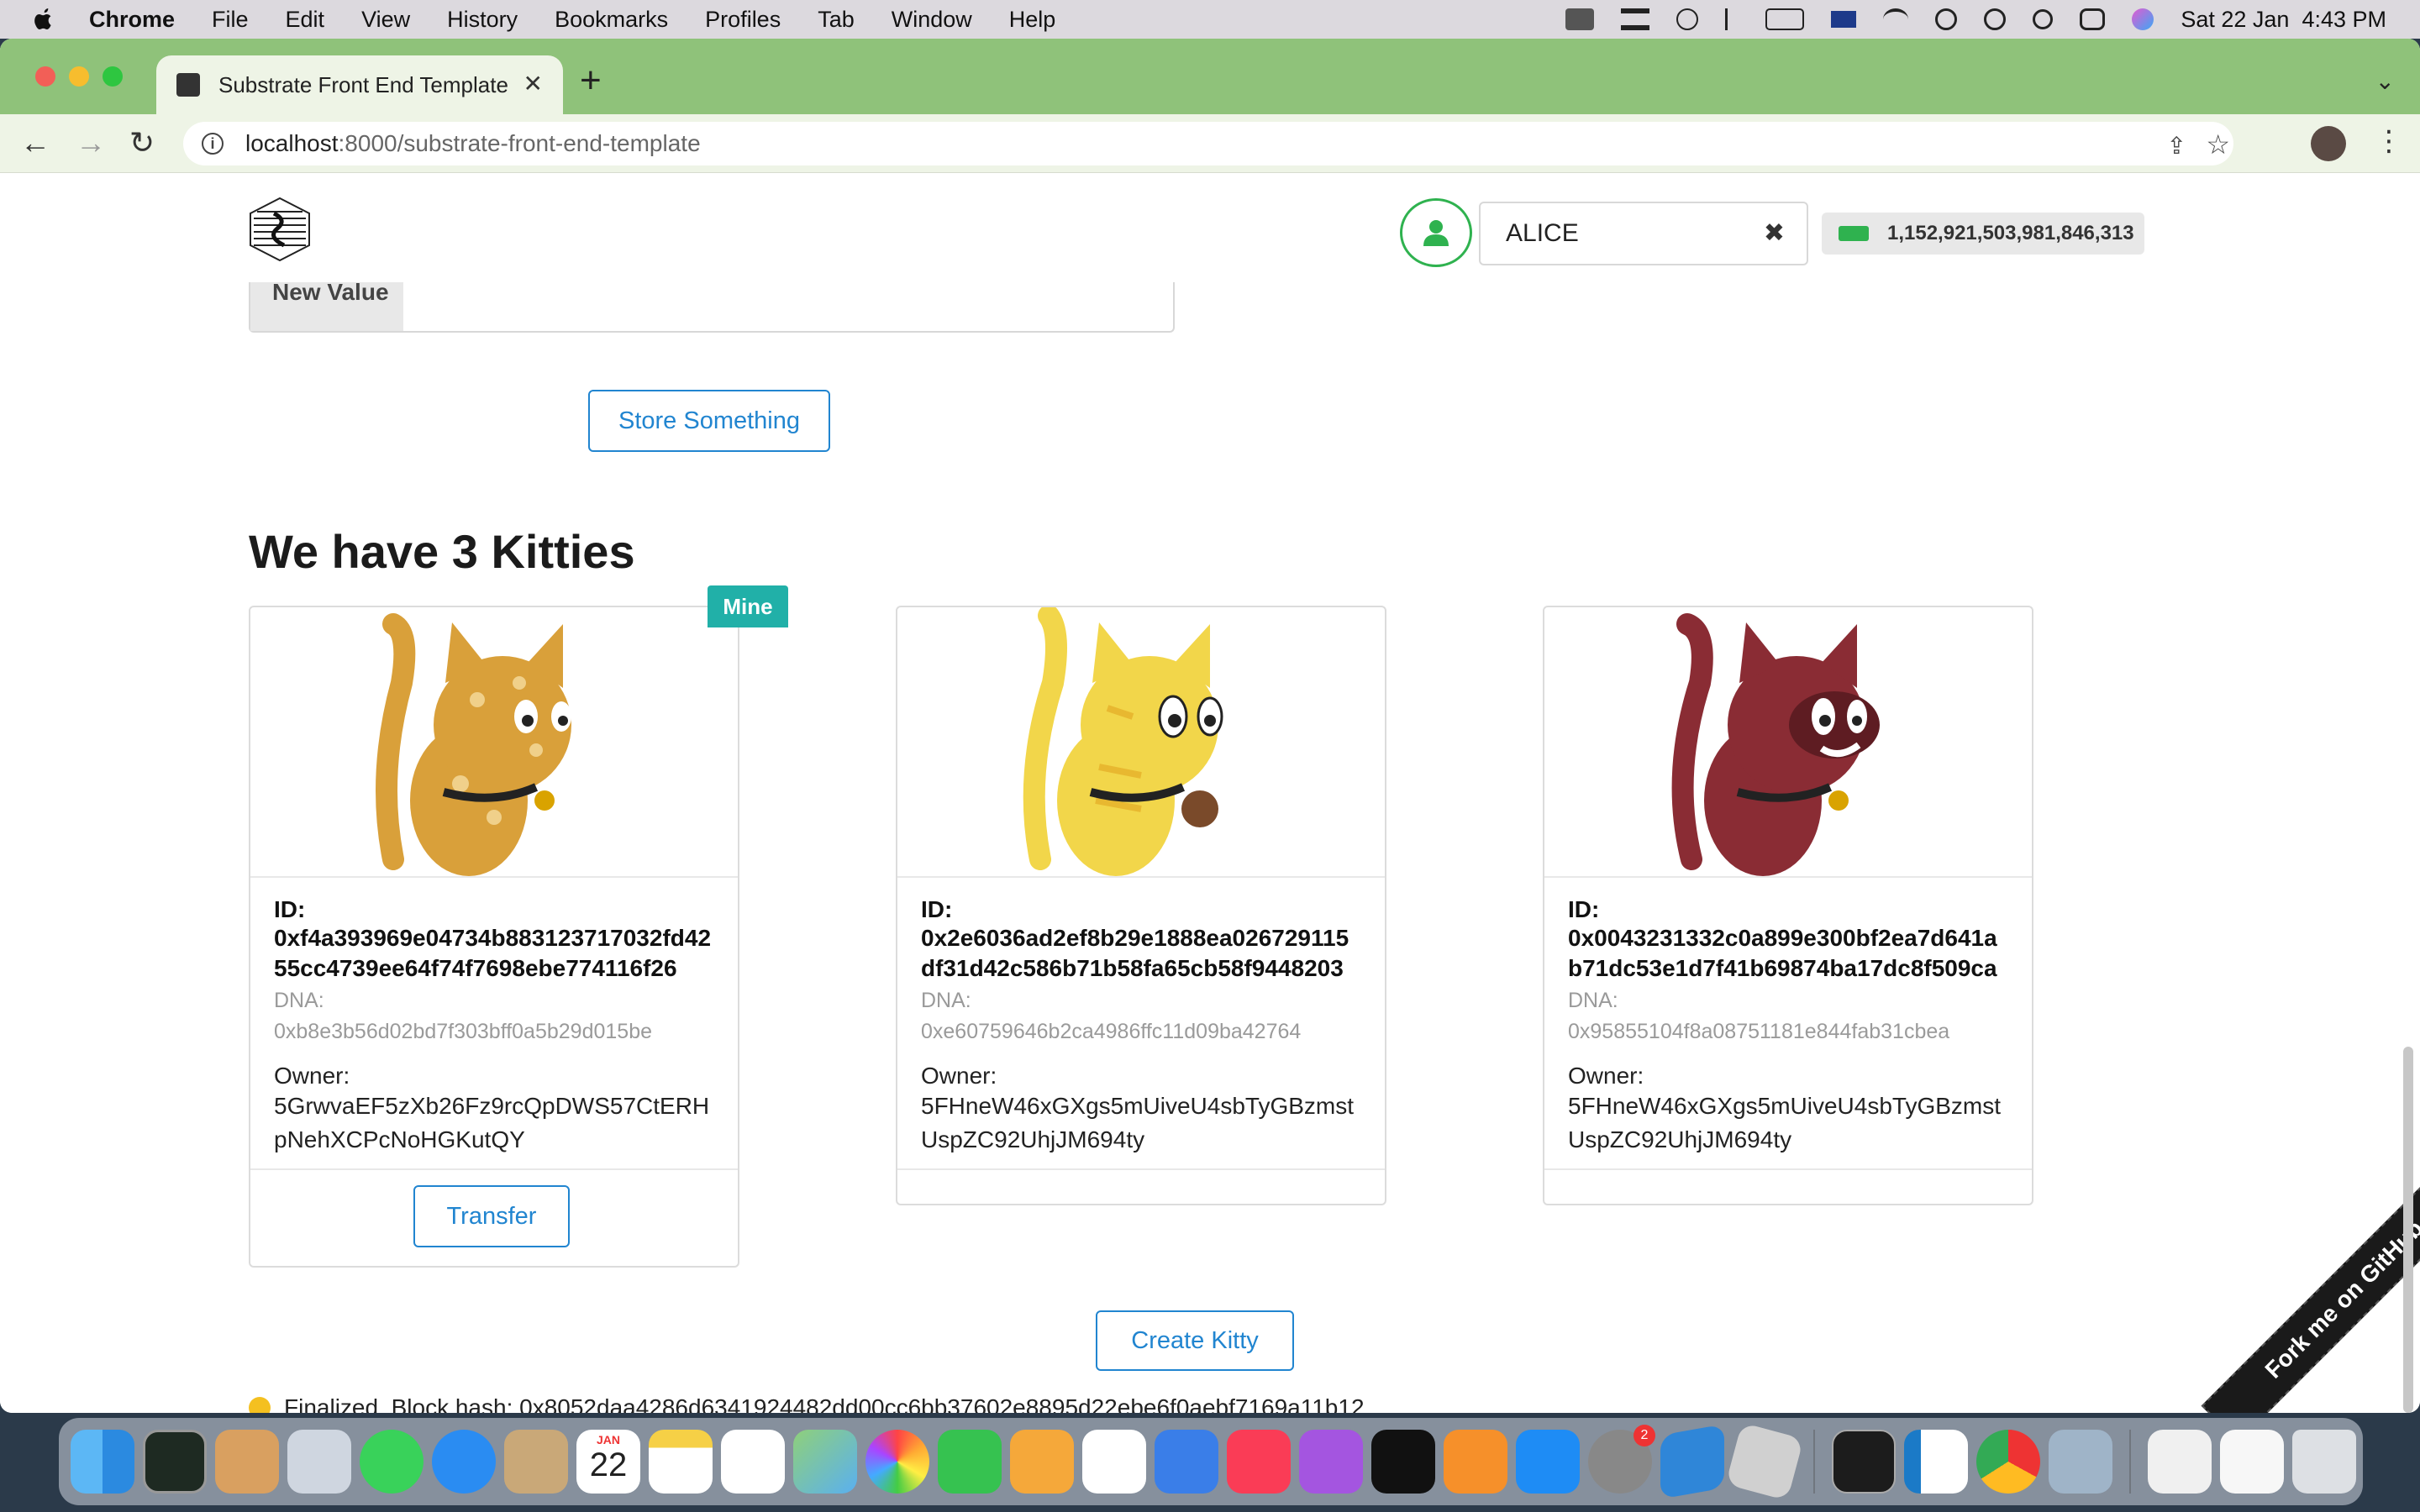  I want to click on tab-close-icon: ✕, so click(533, 84).